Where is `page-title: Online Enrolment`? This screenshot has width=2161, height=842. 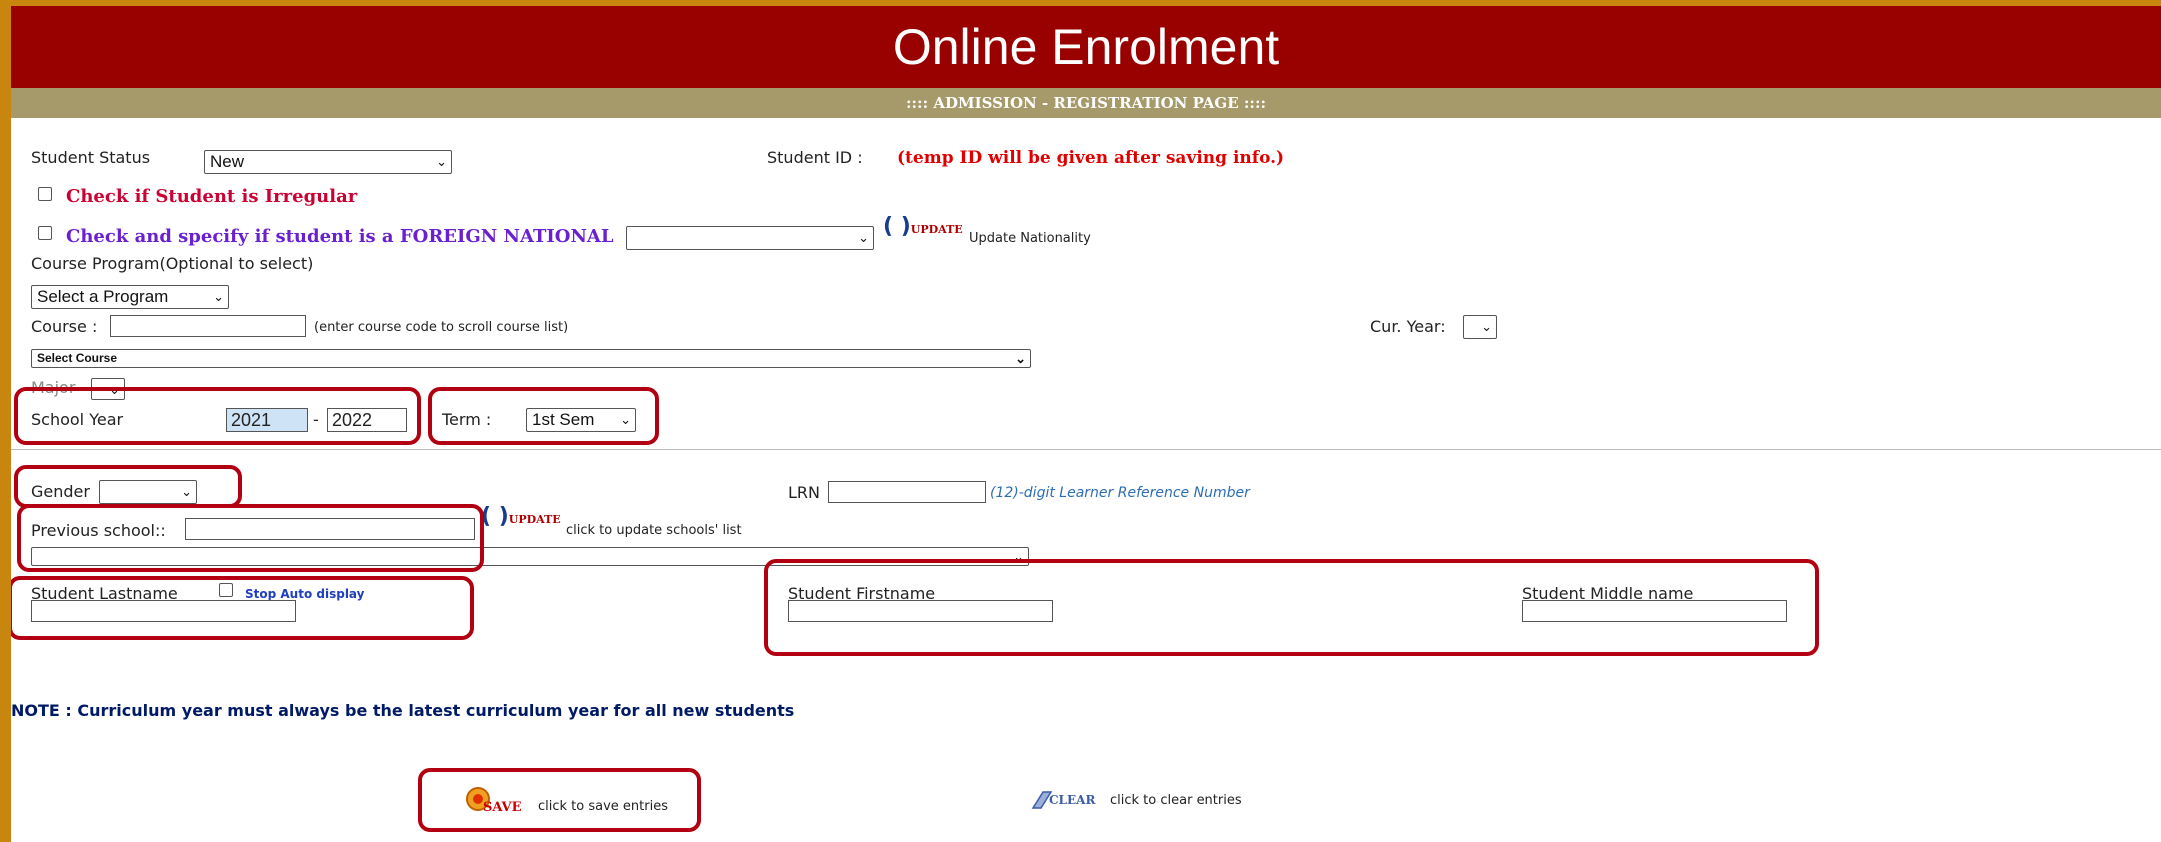 page-title: Online Enrolment is located at coordinates (1086, 47).